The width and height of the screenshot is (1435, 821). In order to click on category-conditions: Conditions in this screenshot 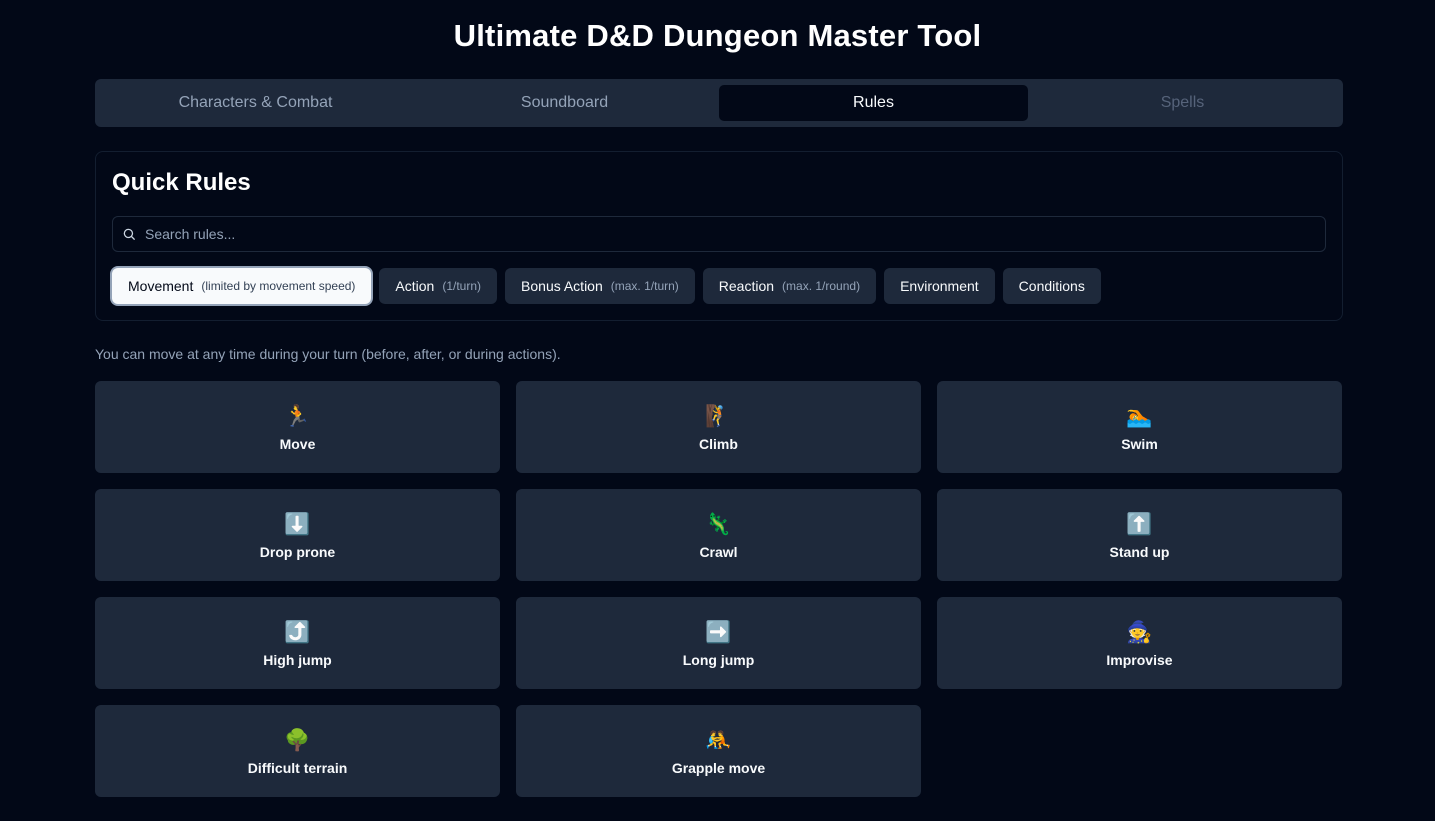, I will do `click(1051, 286)`.